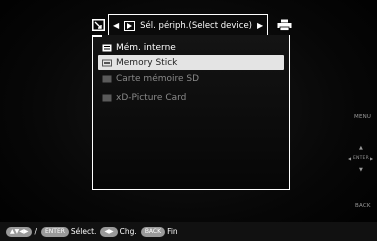 Image resolution: width=377 pixels, height=241 pixels. I want to click on list-item-xd-card: xD-Picture Card, so click(191, 97).